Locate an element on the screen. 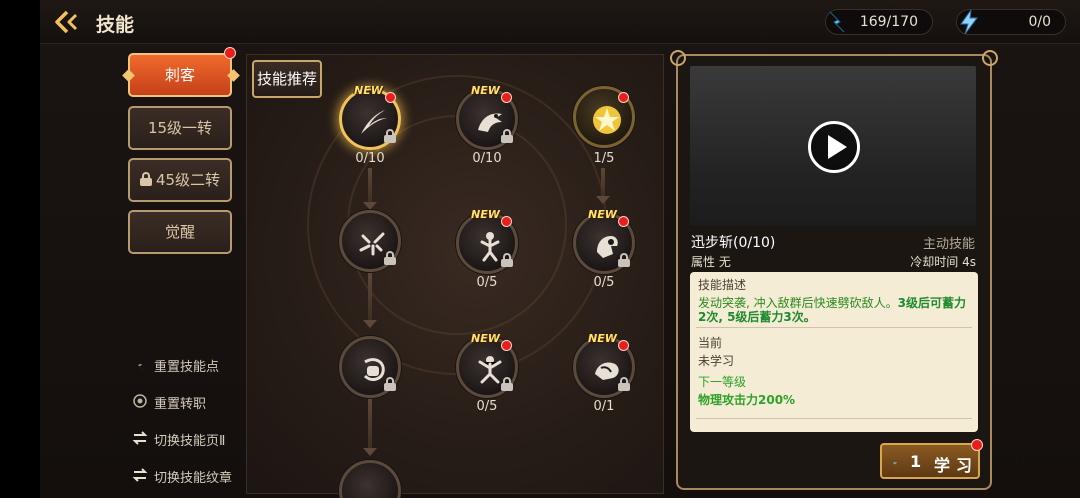  play-button is located at coordinates (834, 147).